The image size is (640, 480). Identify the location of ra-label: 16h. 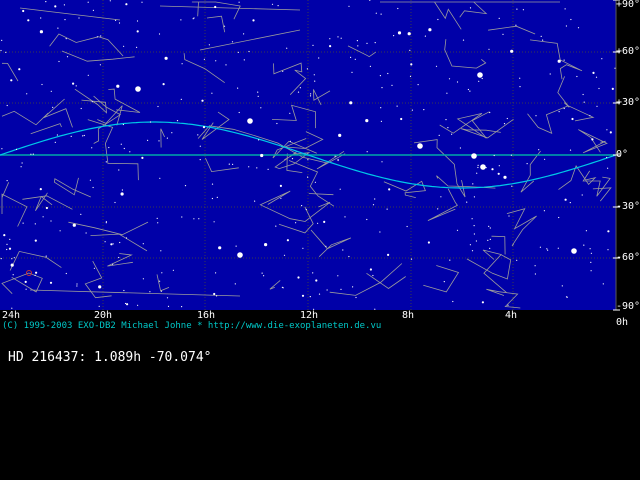
(206, 315).